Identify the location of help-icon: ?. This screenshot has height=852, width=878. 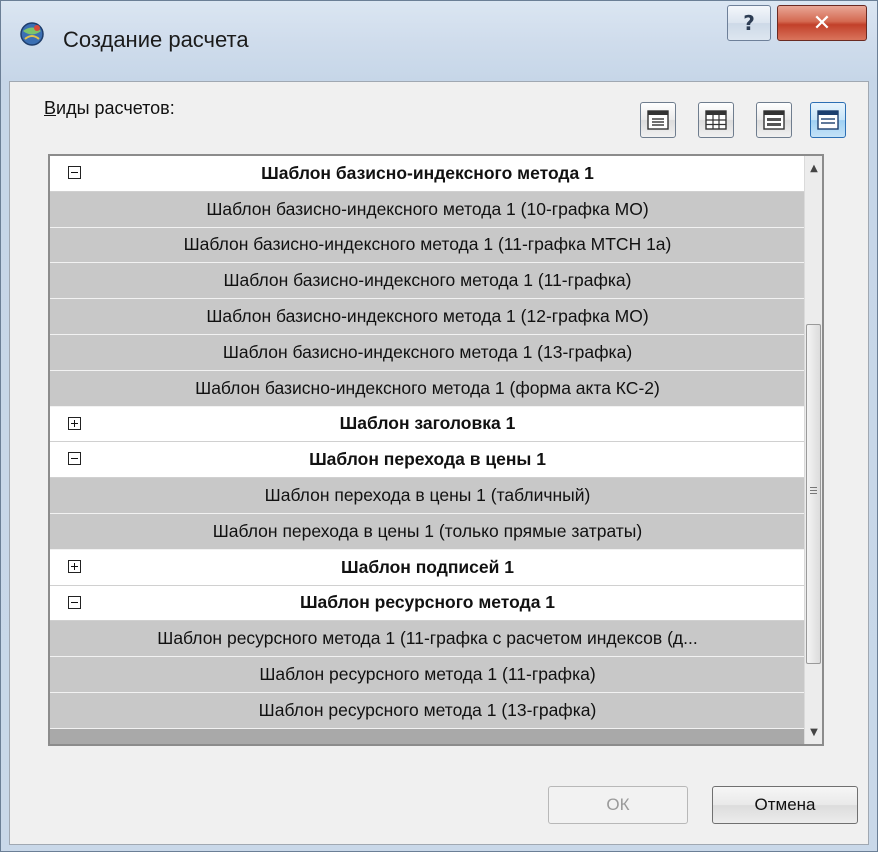
(749, 23).